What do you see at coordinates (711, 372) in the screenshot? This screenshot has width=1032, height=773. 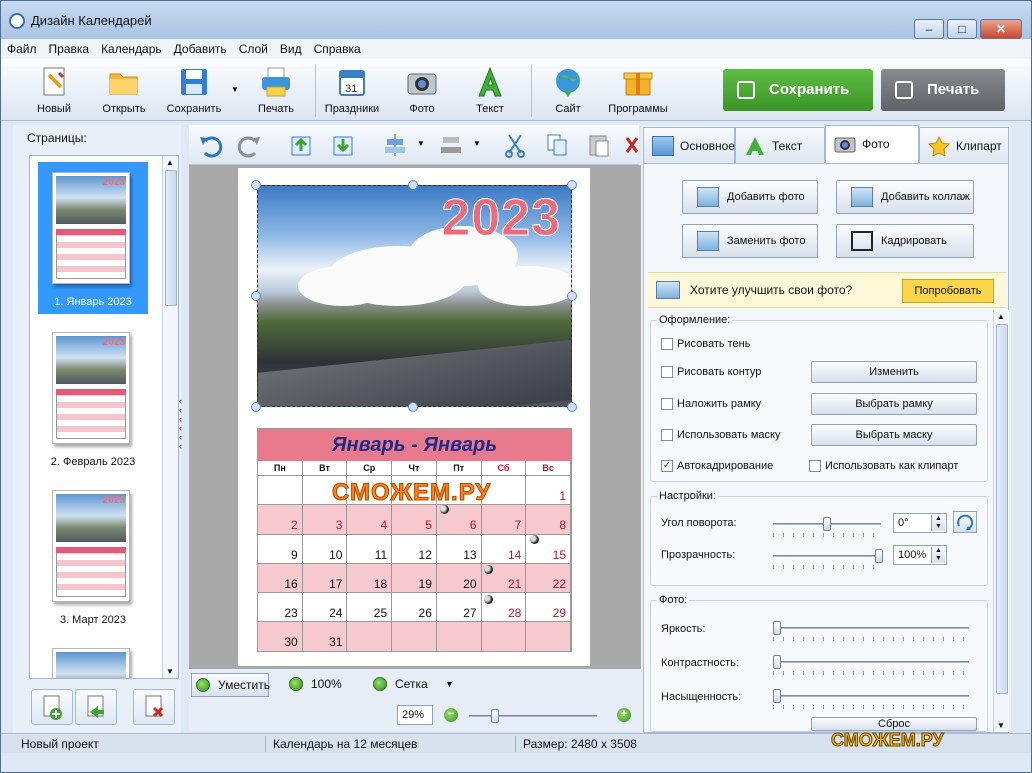 I see `outline-checkbox: Рисовать контур` at bounding box center [711, 372].